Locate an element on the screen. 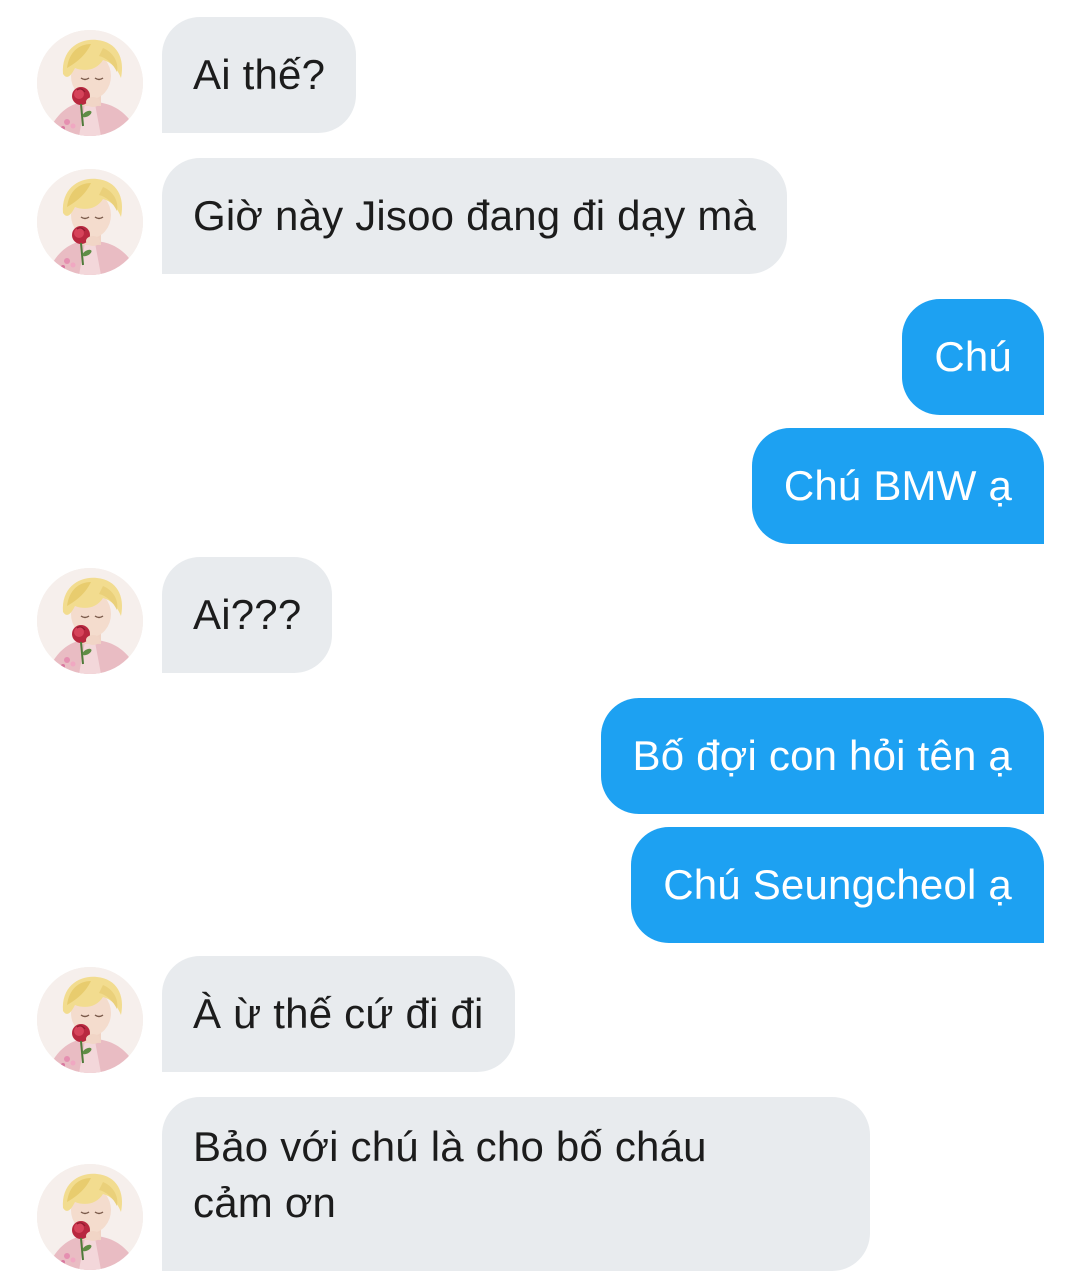  incoming-message-bubble: Ai thế? is located at coordinates (259, 75).